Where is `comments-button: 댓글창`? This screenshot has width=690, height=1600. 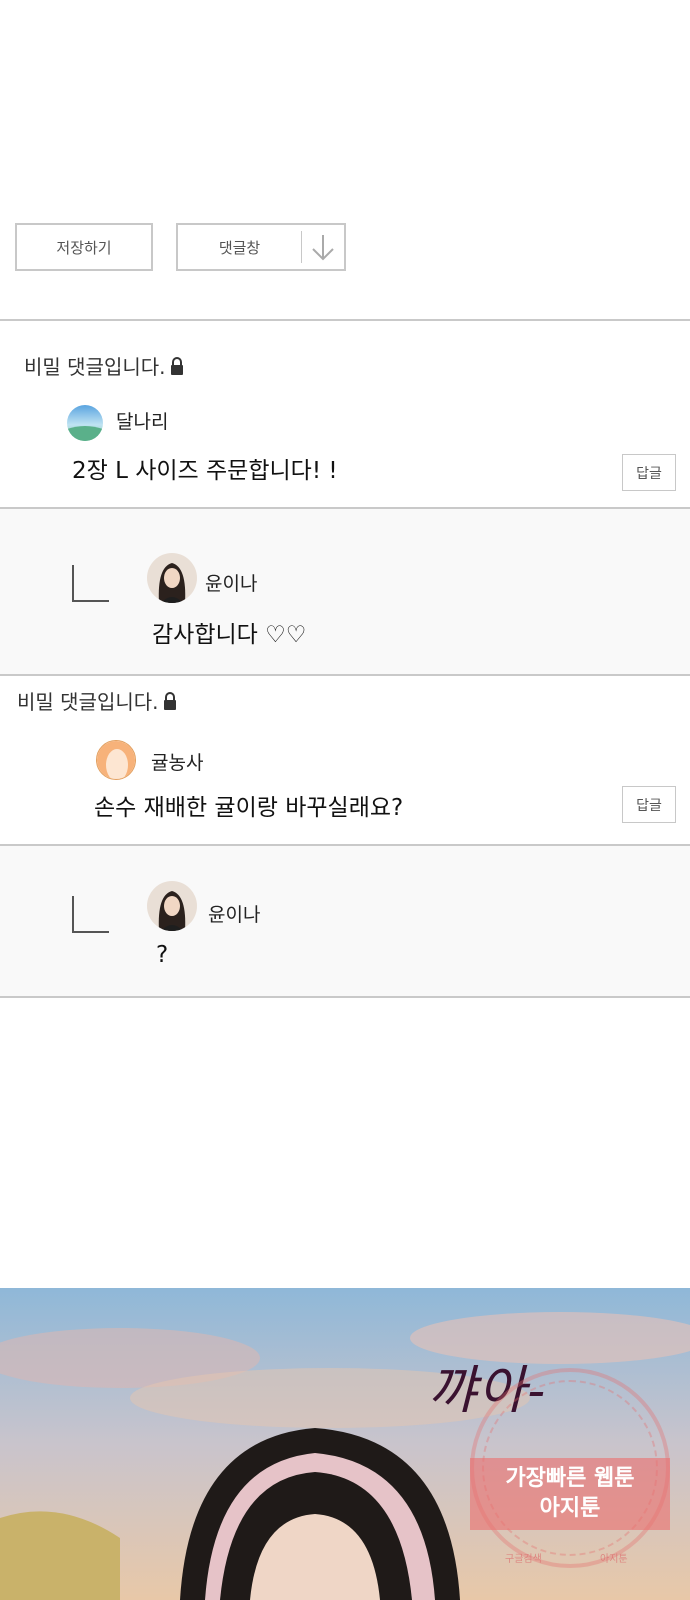
comments-button: 댓글창 is located at coordinates (261, 247).